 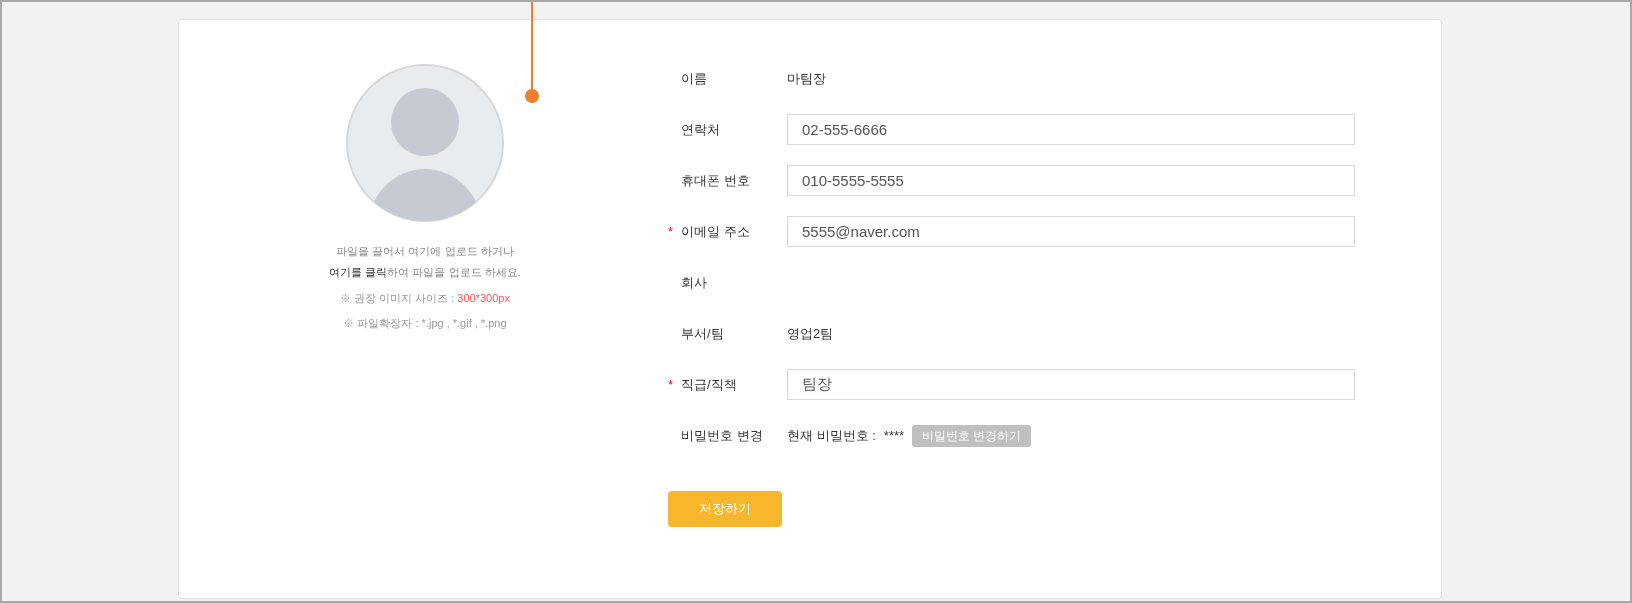 I want to click on field-label: 직급/직책, so click(x=709, y=384).